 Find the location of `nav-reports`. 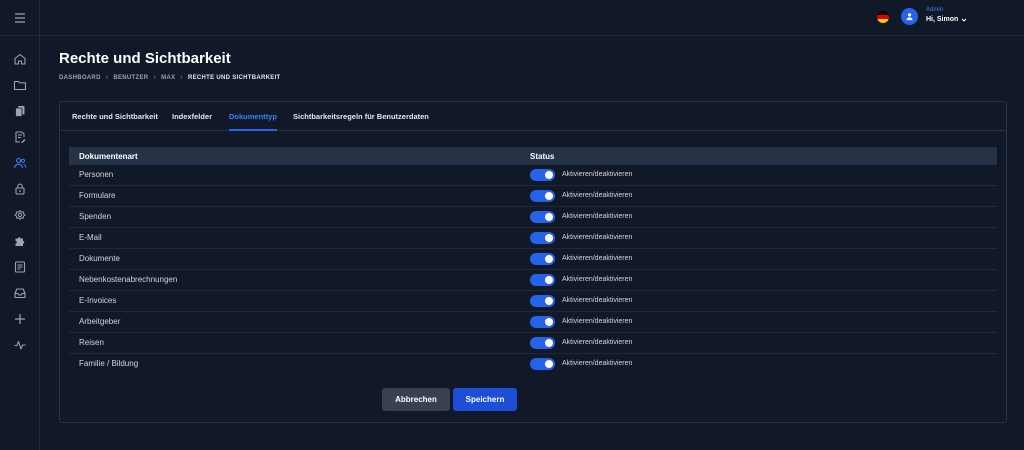

nav-reports is located at coordinates (20, 267).